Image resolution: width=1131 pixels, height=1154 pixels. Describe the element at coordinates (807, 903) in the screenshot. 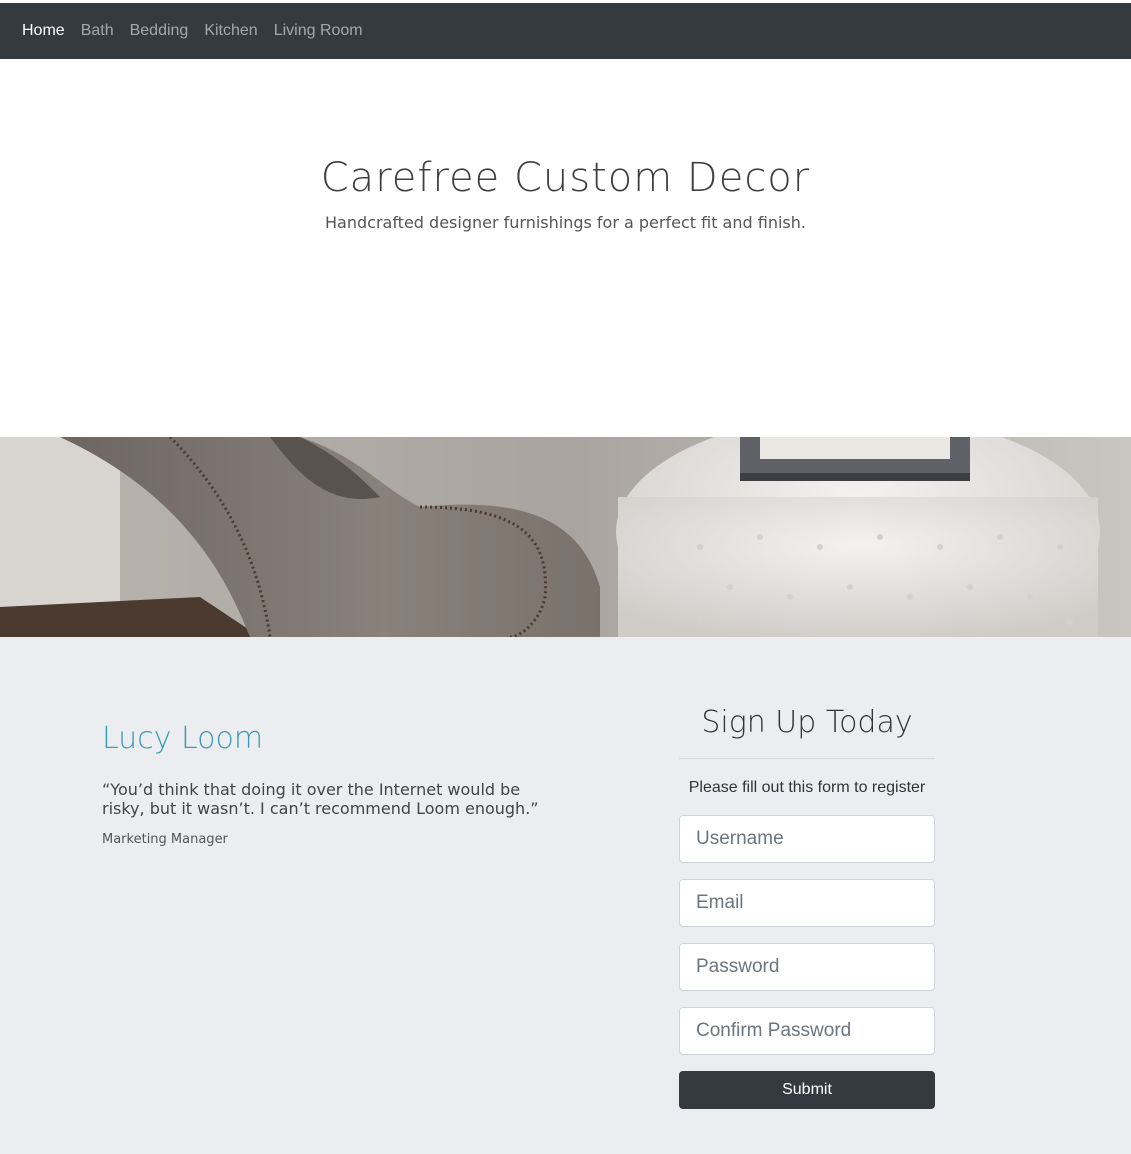

I see `email-field` at that location.